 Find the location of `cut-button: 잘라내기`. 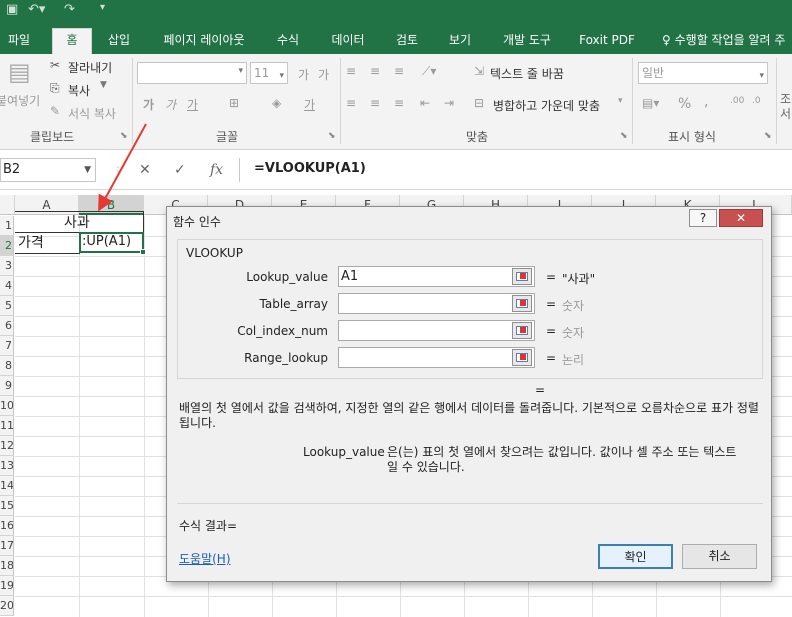

cut-button: 잘라내기 is located at coordinates (90, 67).